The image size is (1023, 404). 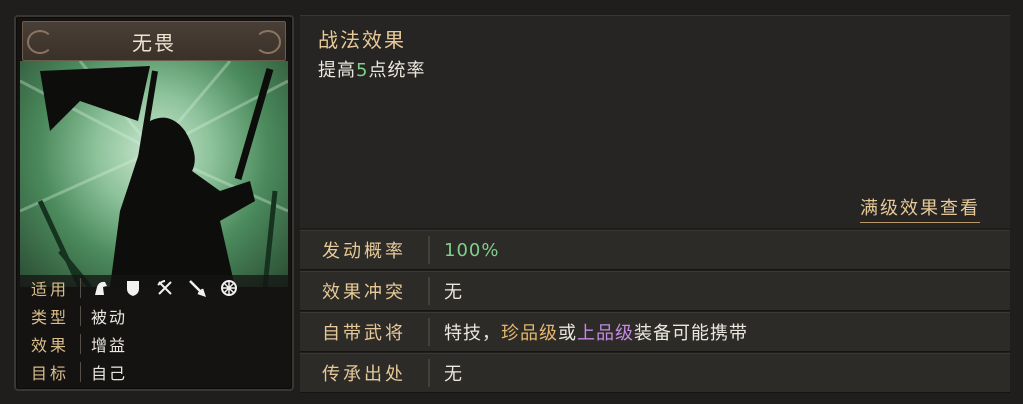 I want to click on effect-description: 提高5点统率, so click(x=371, y=69).